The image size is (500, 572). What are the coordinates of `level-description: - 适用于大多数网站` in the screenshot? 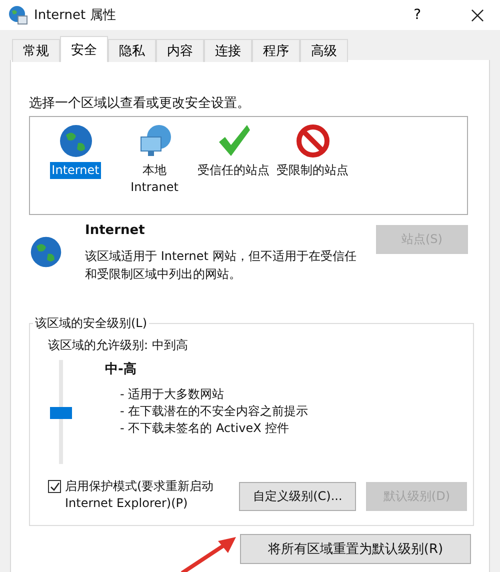 It's located at (173, 394).